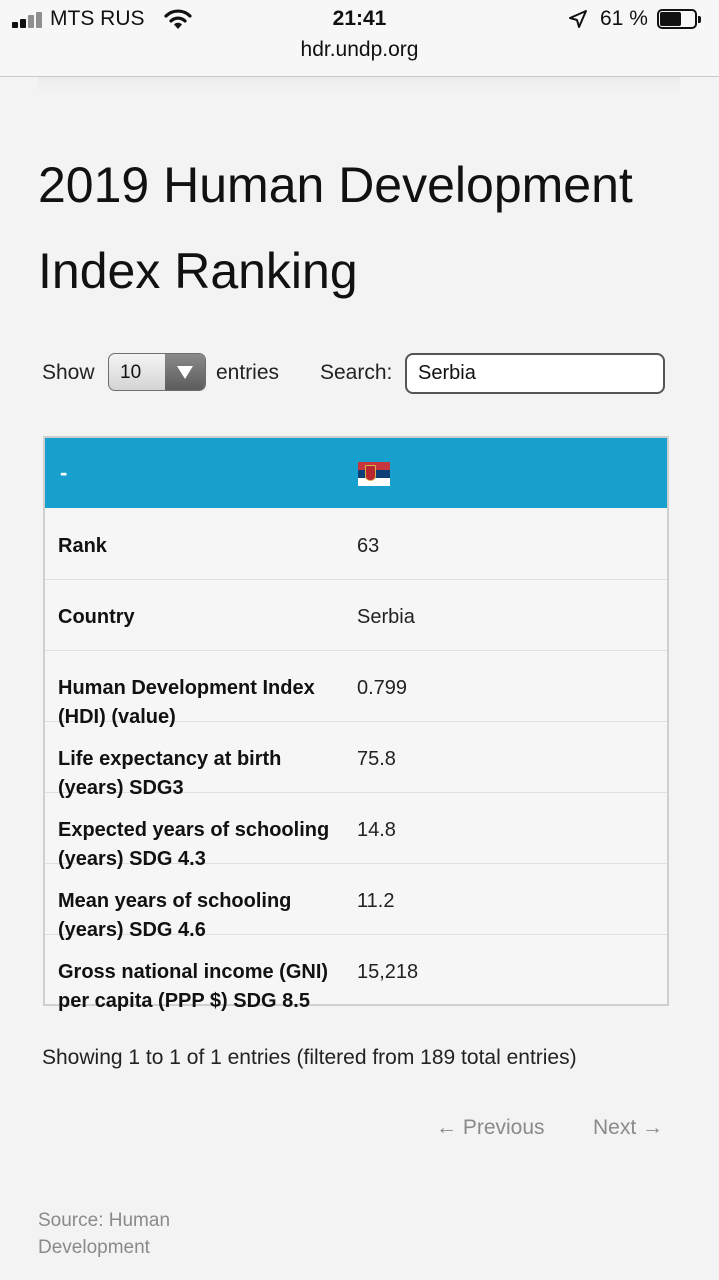 The width and height of the screenshot is (719, 1280). What do you see at coordinates (374, 474) in the screenshot?
I see `serbia-flag-icon` at bounding box center [374, 474].